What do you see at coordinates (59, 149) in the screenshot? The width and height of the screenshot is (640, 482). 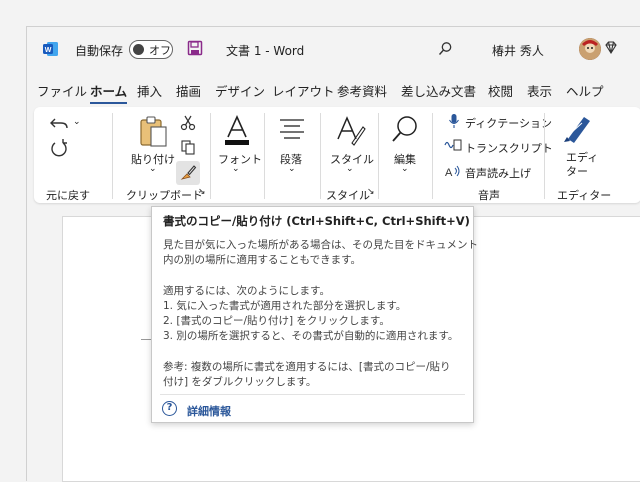 I see `redo-icon` at bounding box center [59, 149].